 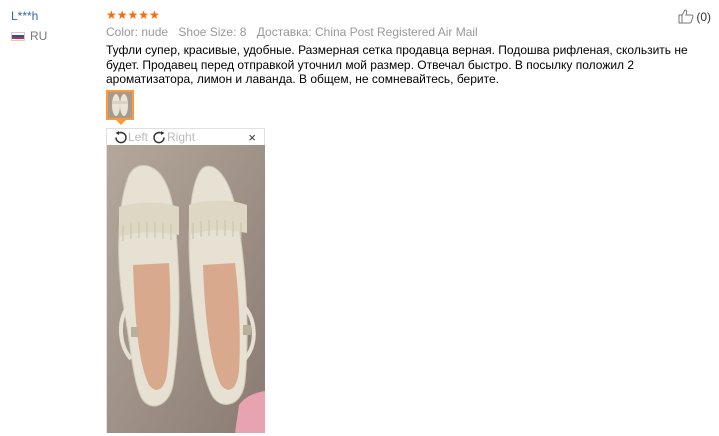 What do you see at coordinates (121, 122) in the screenshot?
I see `thumbnail-pointer` at bounding box center [121, 122].